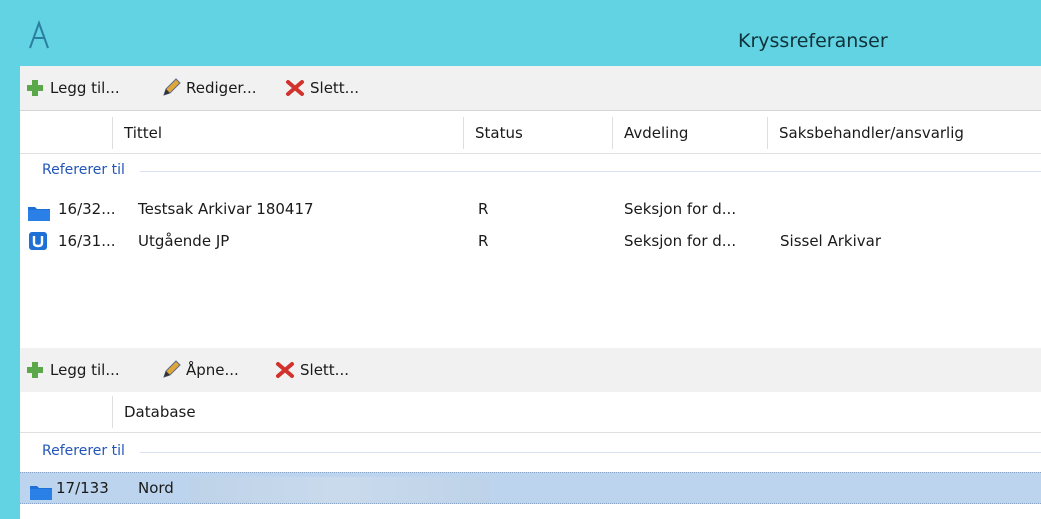 This screenshot has height=519, width=1041. I want to click on table-row-selected: 17/133 Nord, so click(530, 488).